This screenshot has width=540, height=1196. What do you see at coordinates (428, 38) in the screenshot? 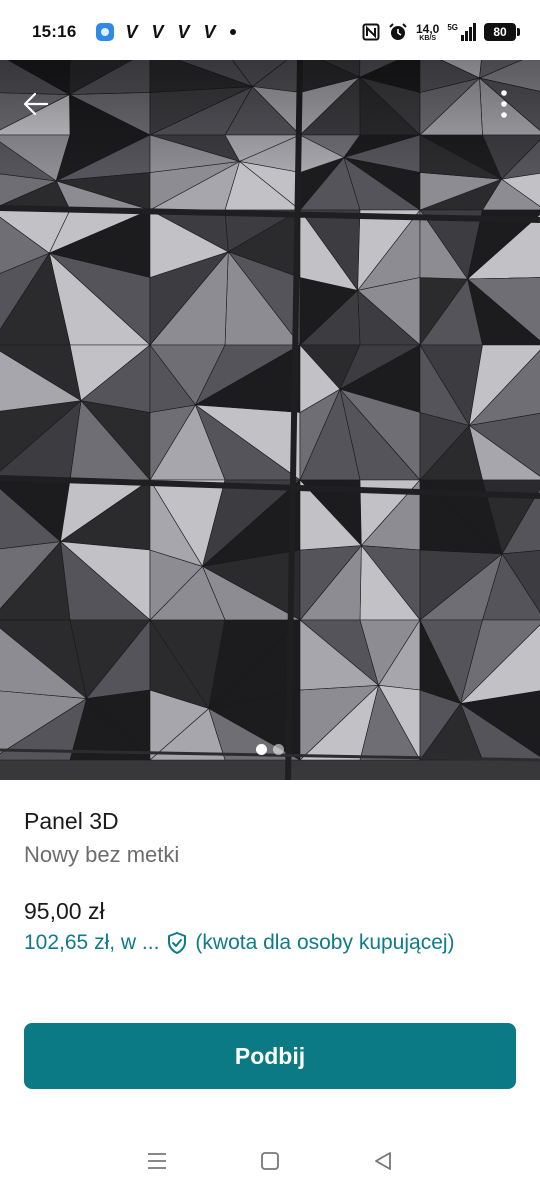
I see `network-speed-unit: KB/S` at bounding box center [428, 38].